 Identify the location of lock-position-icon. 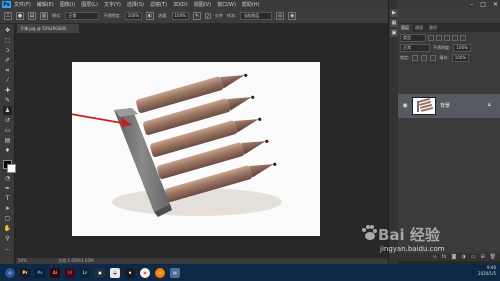
(424, 58).